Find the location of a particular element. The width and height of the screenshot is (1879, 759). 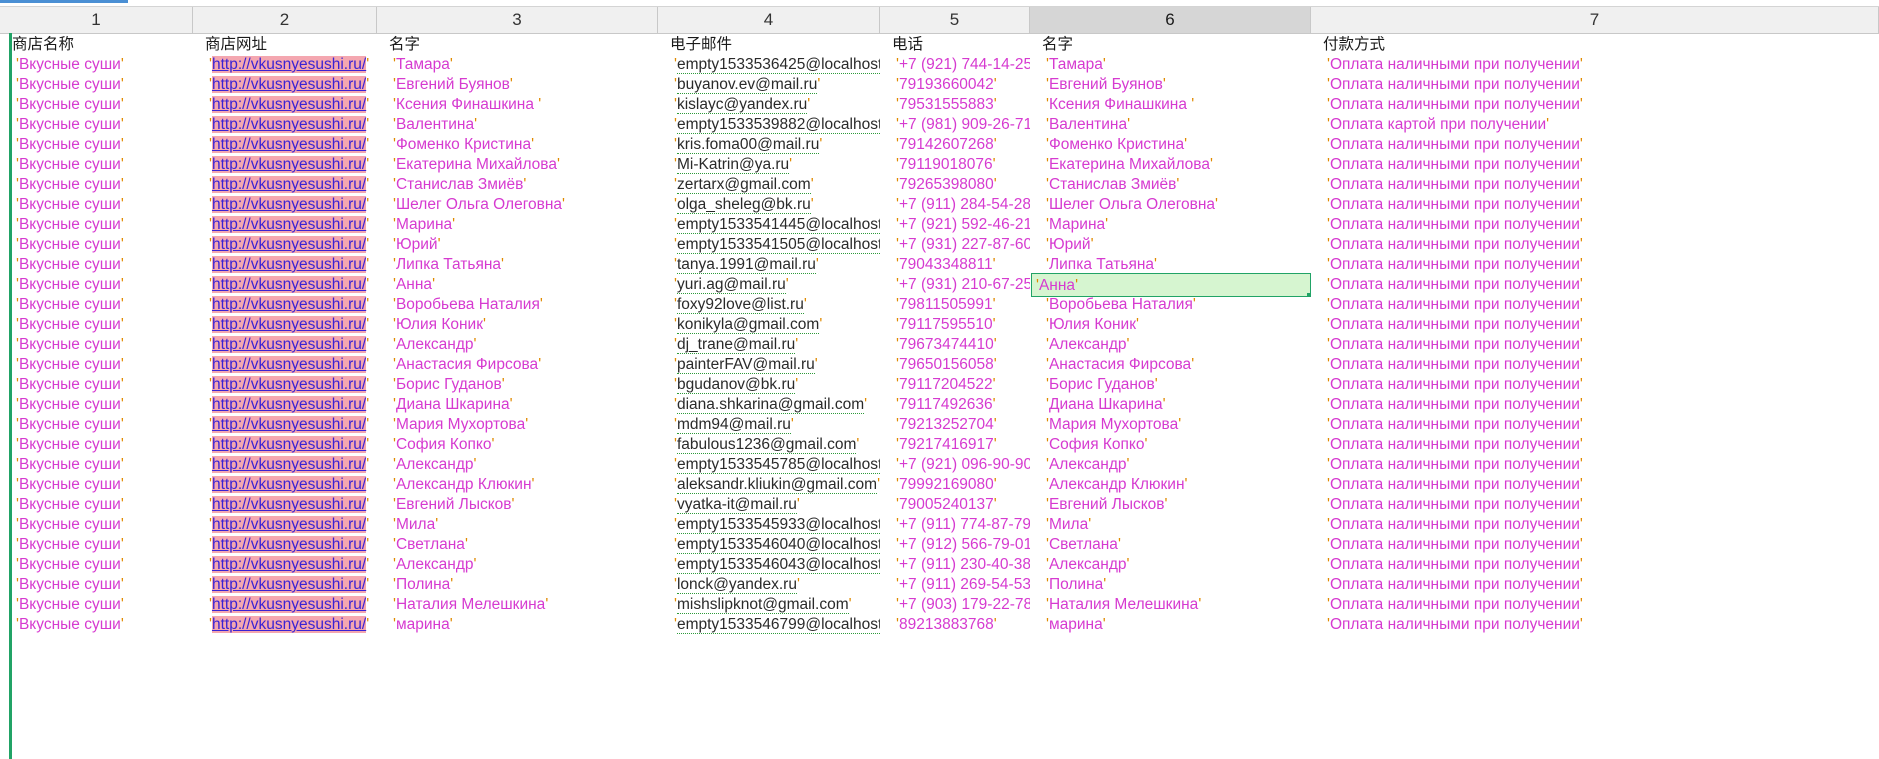

name-copy-cell-text: Воробьева Наталия is located at coordinates (1120, 304).